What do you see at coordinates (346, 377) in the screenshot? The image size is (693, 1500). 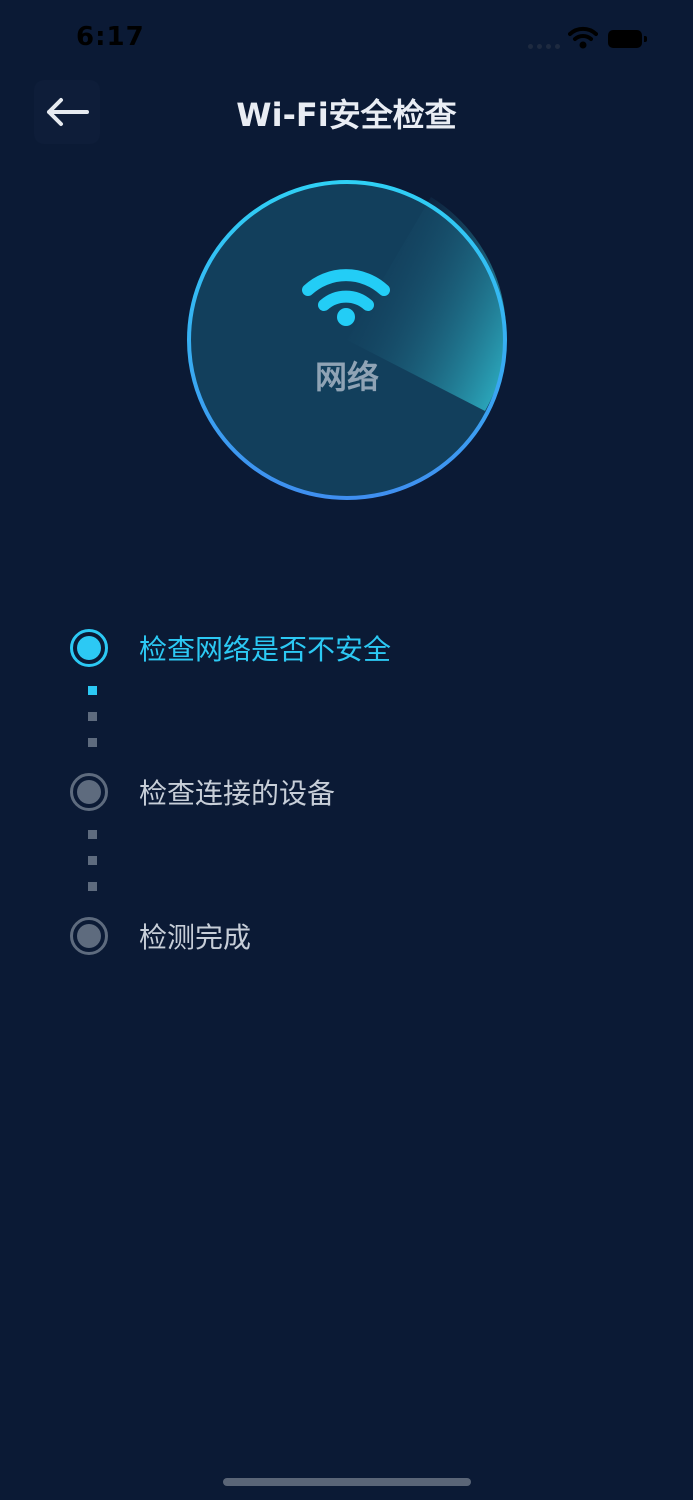 I see `scan-label: 网络` at bounding box center [346, 377].